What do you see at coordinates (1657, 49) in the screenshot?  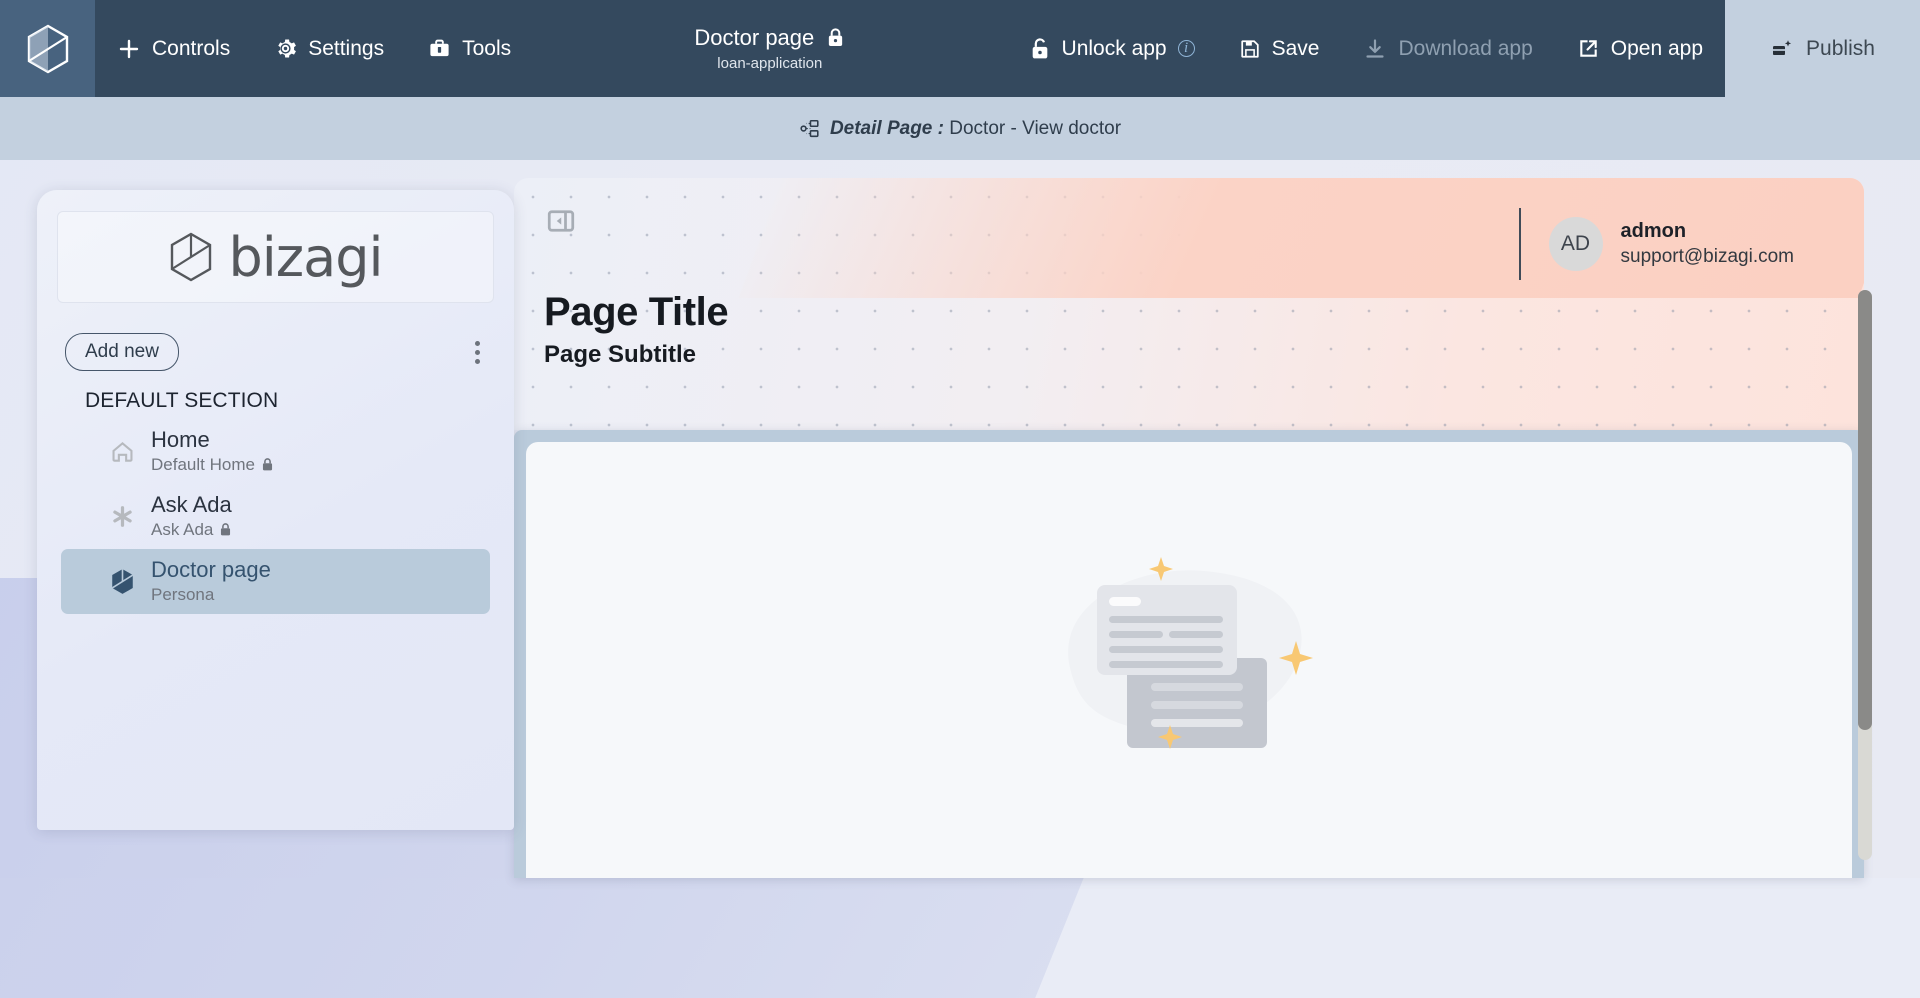 I see `open-app-label: Open app` at bounding box center [1657, 49].